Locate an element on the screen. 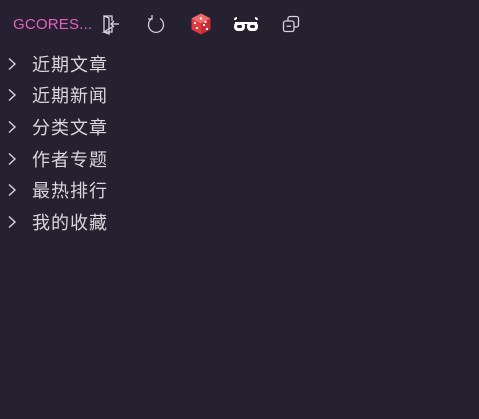 The height and width of the screenshot is (419, 479). menu-item-label: 分类文章 is located at coordinates (70, 128).